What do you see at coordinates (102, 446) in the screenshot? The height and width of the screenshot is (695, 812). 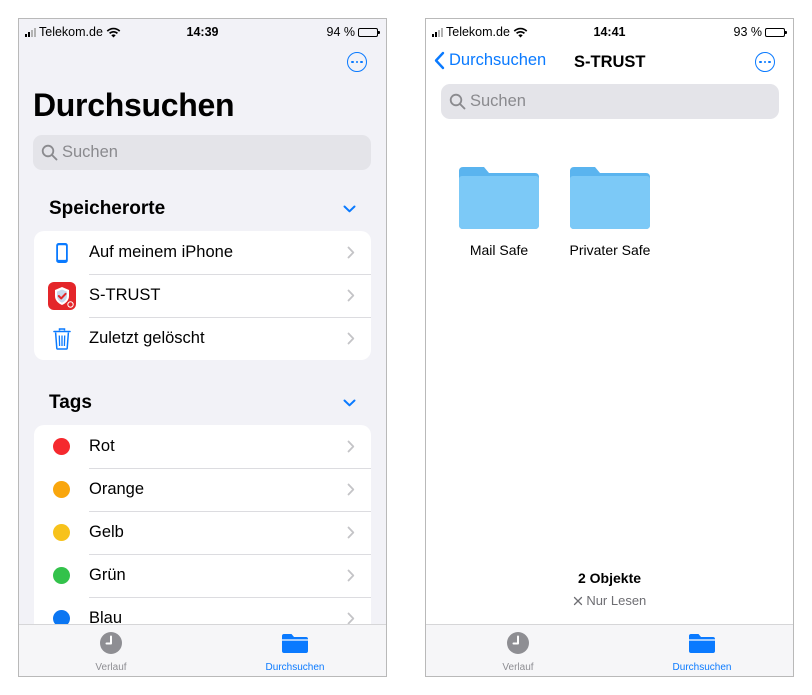 I see `tag-label: Rot` at bounding box center [102, 446].